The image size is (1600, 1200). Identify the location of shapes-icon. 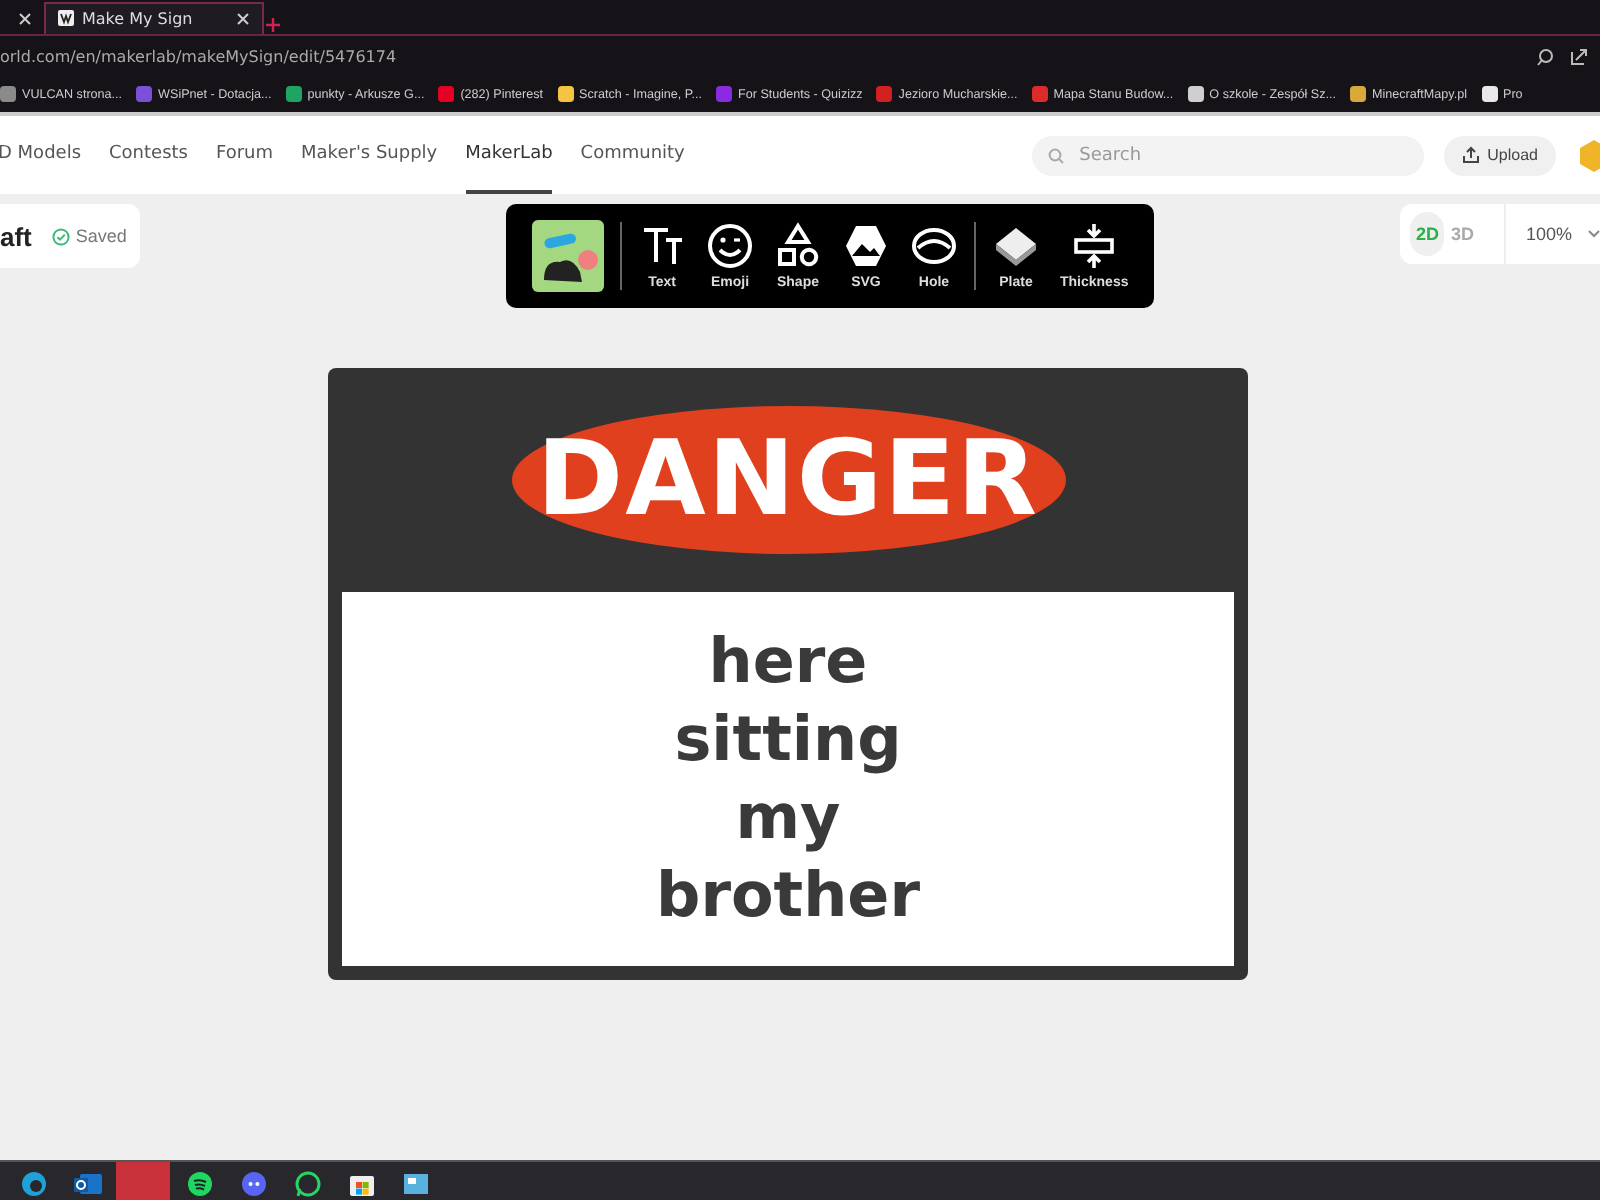
(798, 246).